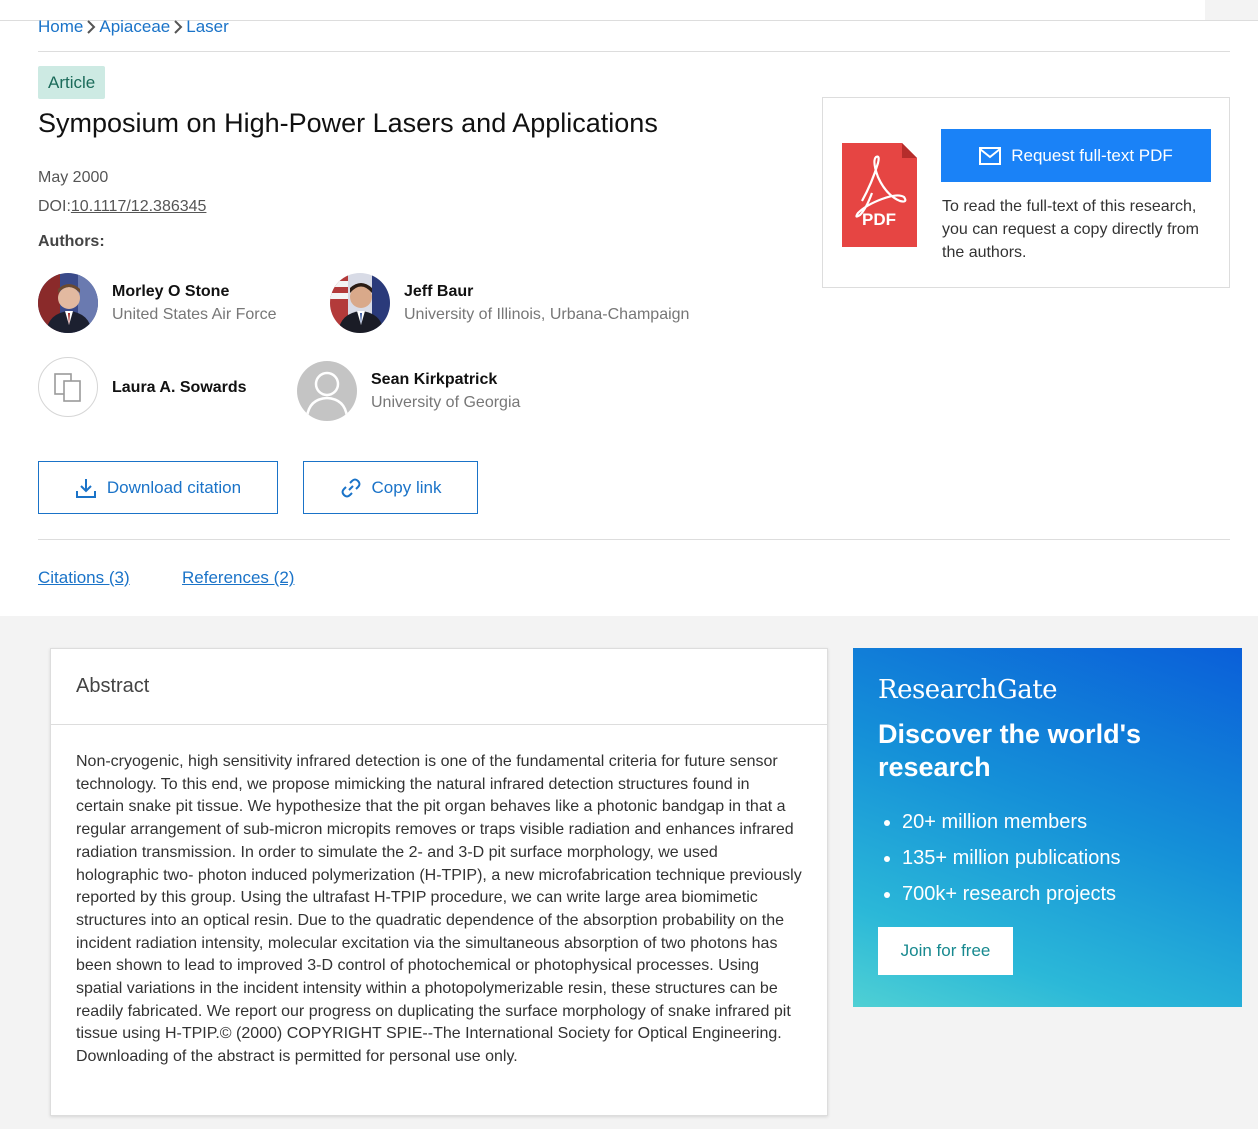  What do you see at coordinates (174, 487) in the screenshot?
I see `download-citation-label: Download citation` at bounding box center [174, 487].